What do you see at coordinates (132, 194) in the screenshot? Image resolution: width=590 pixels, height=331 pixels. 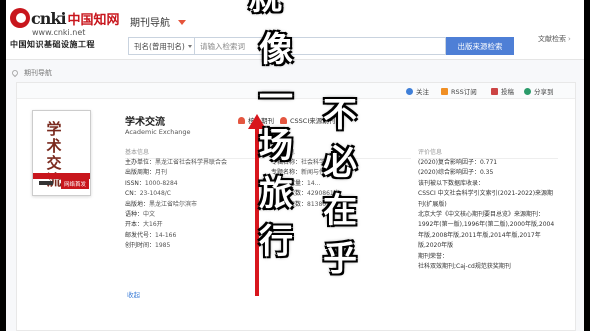 I see `basic-row-key: CN：` at bounding box center [132, 194].